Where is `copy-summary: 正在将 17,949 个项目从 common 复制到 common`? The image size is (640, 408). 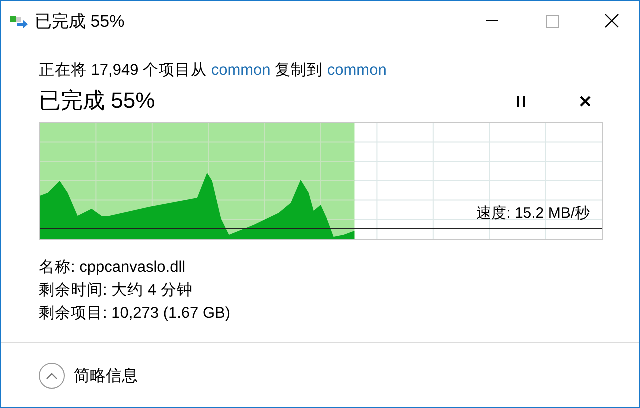
copy-summary: 正在将 17,949 个项目从 common 复制到 common is located at coordinates (213, 71).